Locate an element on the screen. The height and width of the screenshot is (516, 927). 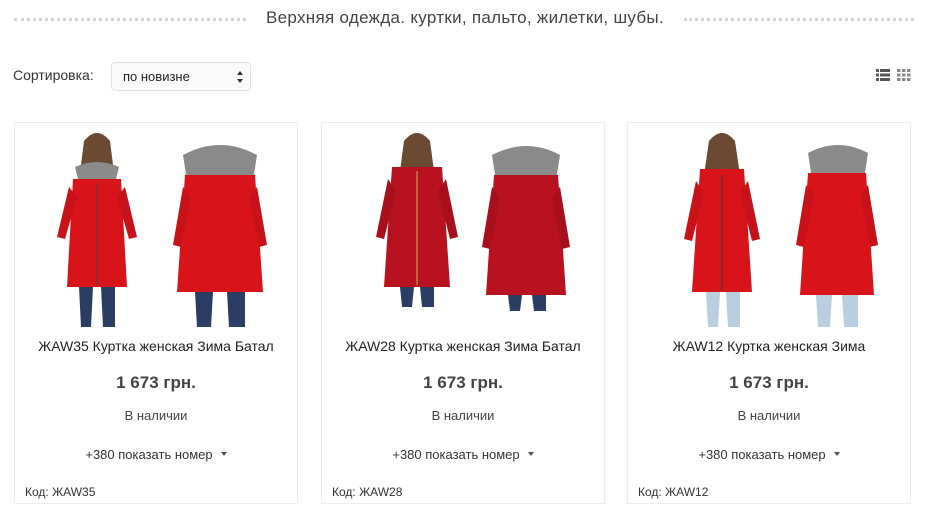
product-title: ЖAW35 Куртка женская Зима Батал is located at coordinates (156, 346).